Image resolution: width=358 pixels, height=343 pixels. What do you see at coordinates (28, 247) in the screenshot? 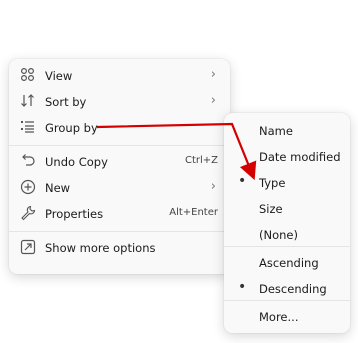
I see `open-external-icon` at bounding box center [28, 247].